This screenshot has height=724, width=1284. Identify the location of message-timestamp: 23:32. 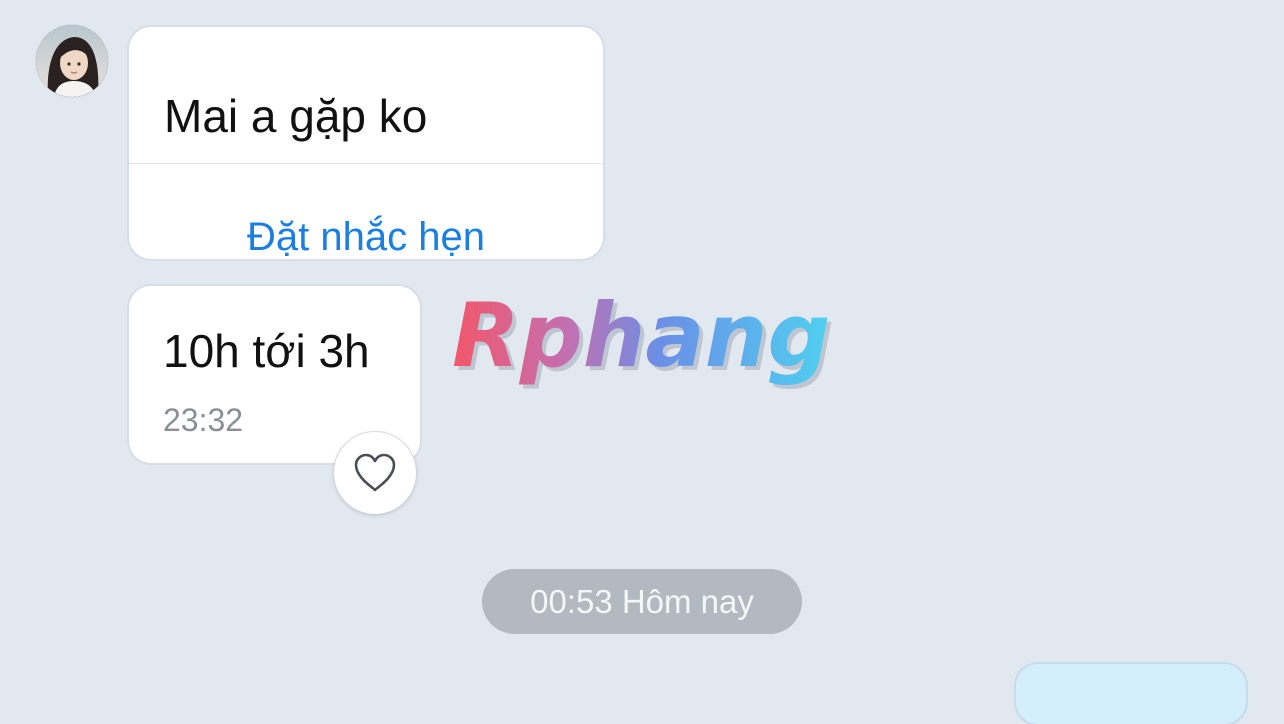
(203, 420).